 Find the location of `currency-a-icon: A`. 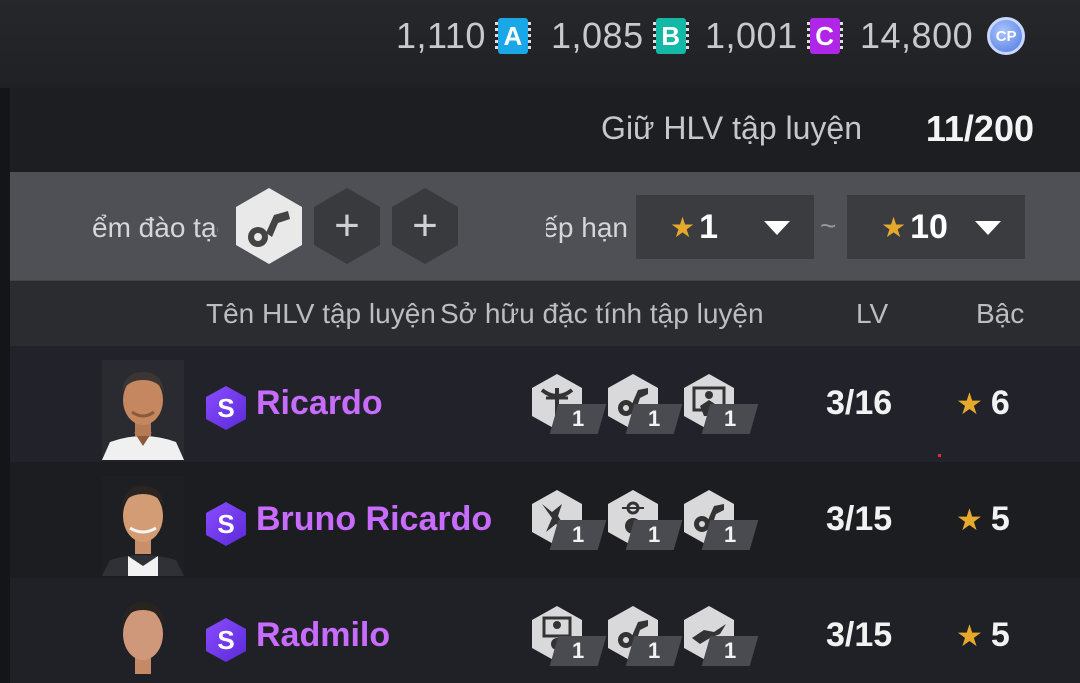

currency-a-icon: A is located at coordinates (512, 36).